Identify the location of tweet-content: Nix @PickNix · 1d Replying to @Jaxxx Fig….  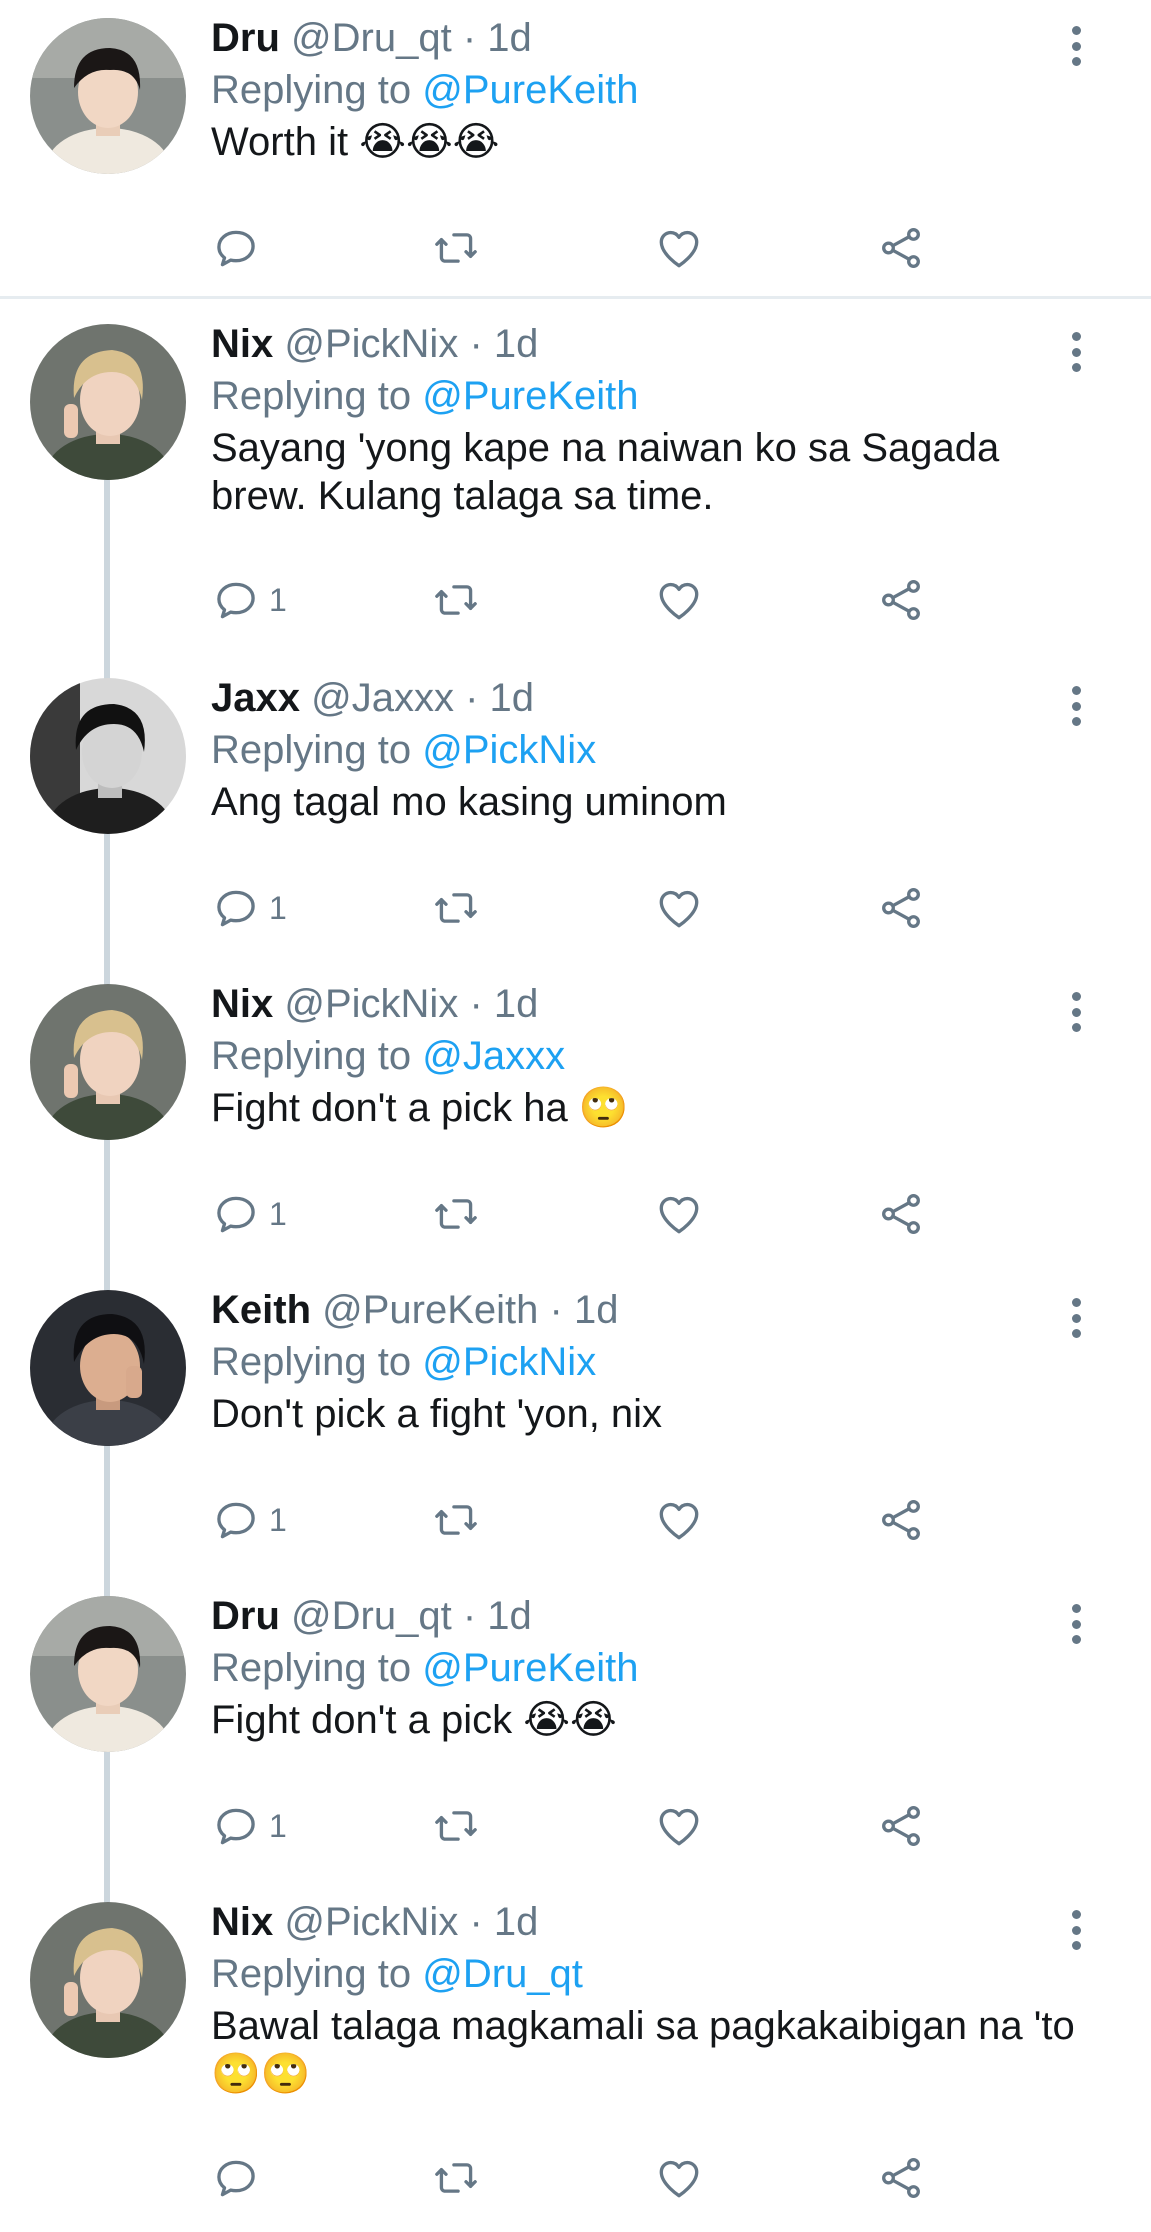
(646, 1055).